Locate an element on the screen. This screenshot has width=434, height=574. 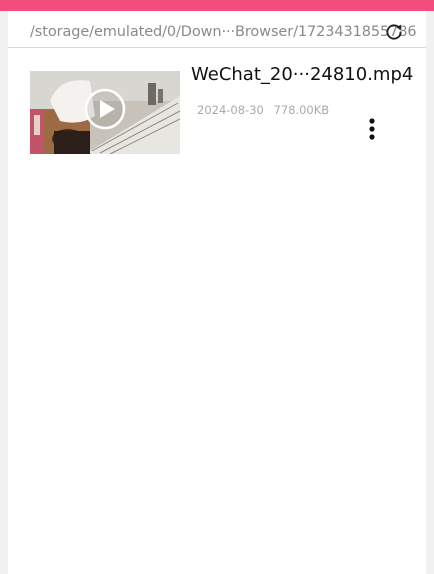
video-thumbnail is located at coordinates (105, 112).